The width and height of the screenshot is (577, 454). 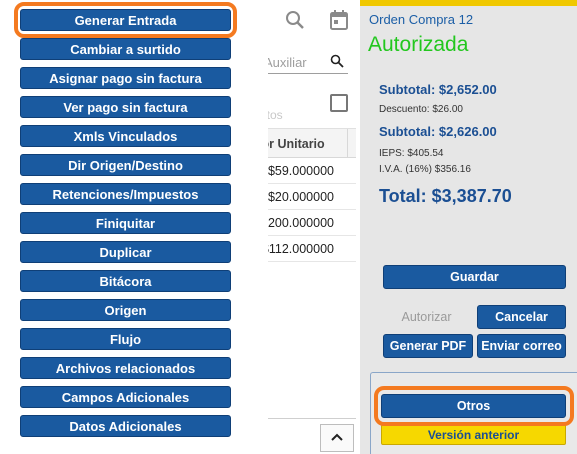 I want to click on subtotal-net: Subtotal: $2,626.00, so click(x=438, y=131).